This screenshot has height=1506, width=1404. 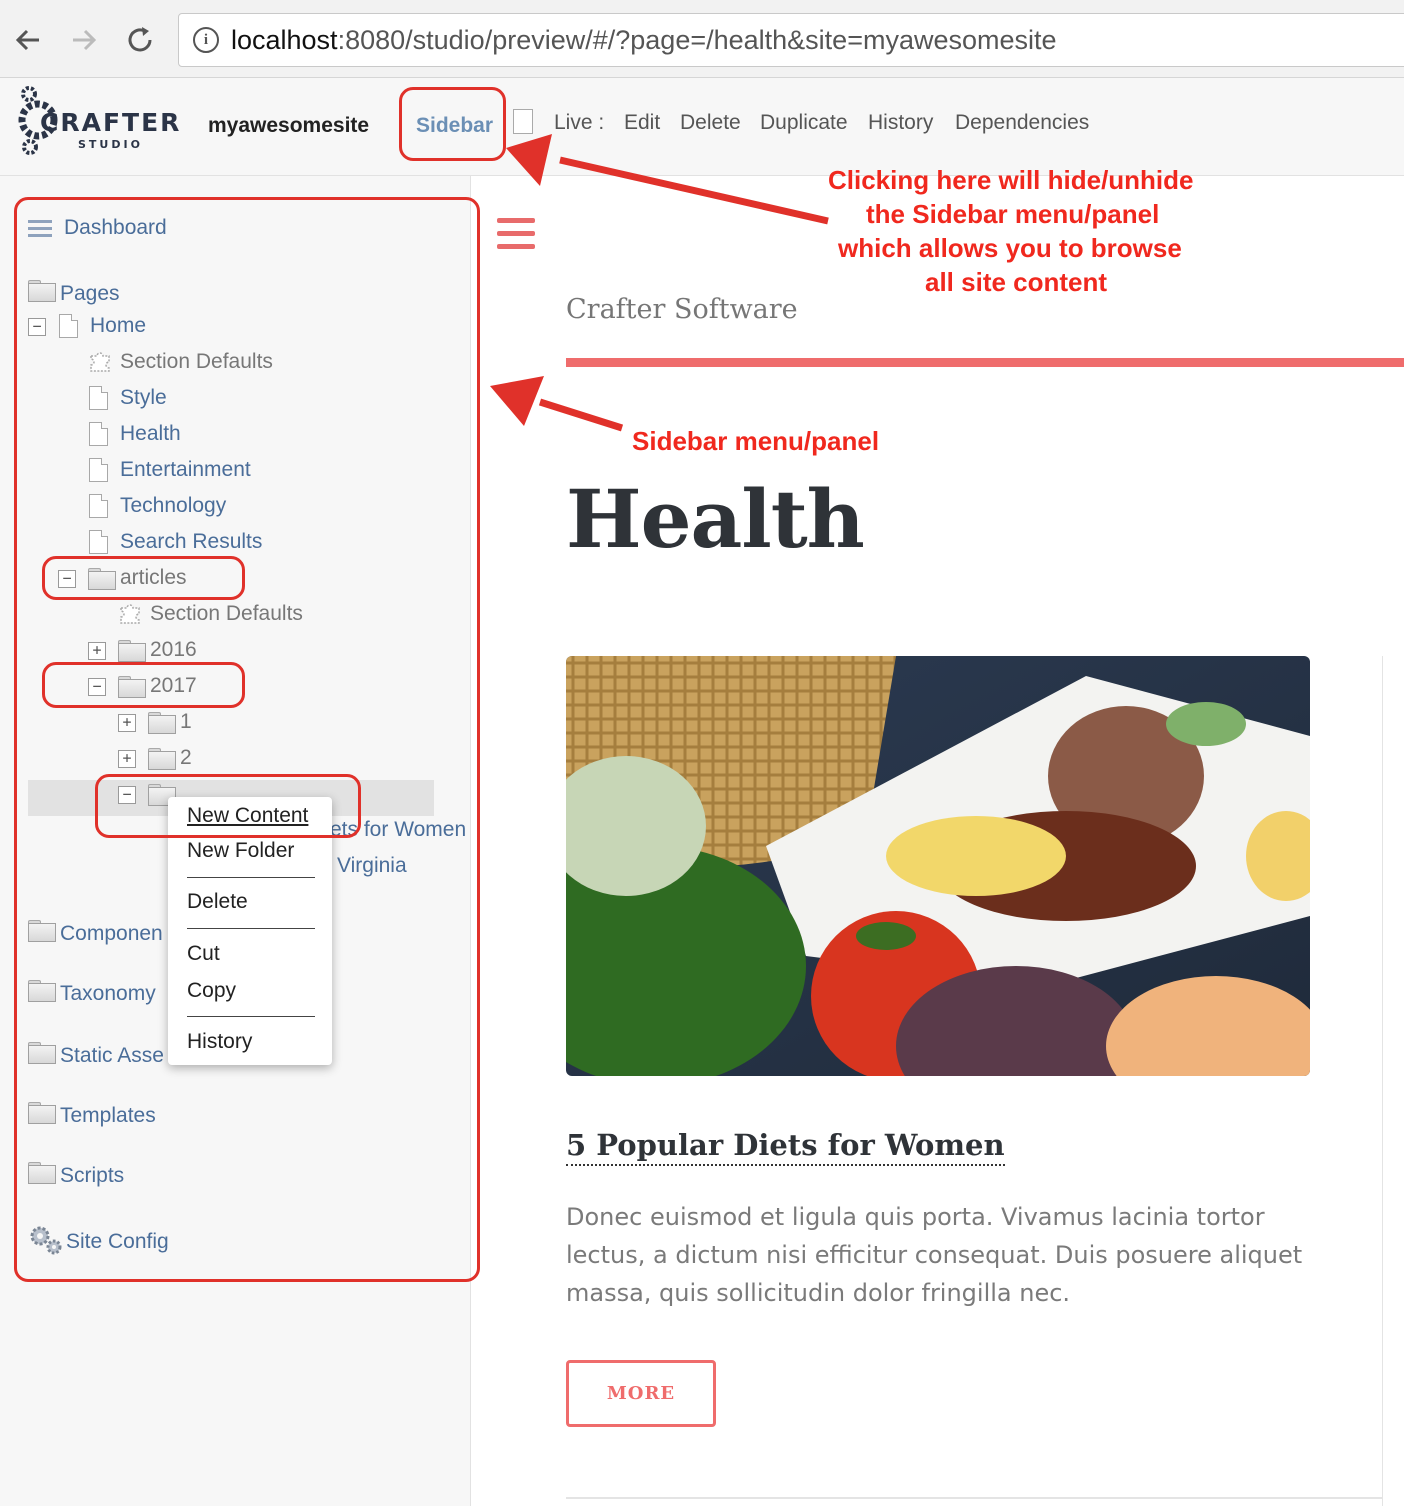 I want to click on article-image, so click(x=938, y=866).